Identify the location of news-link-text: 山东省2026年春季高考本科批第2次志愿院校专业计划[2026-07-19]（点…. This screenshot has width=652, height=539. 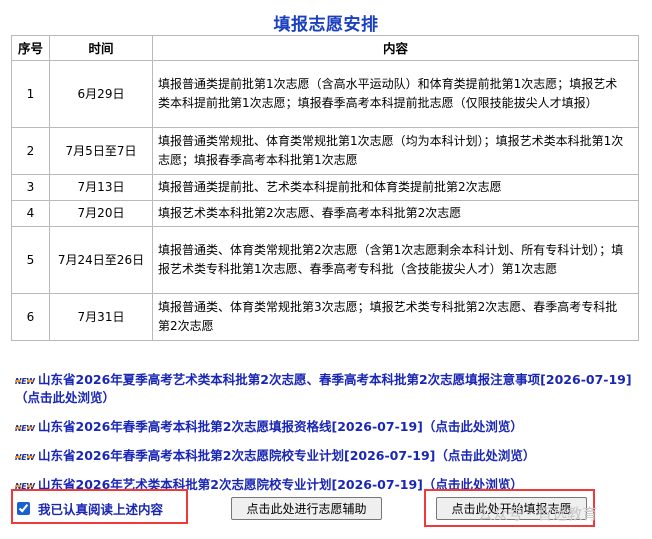
(287, 455).